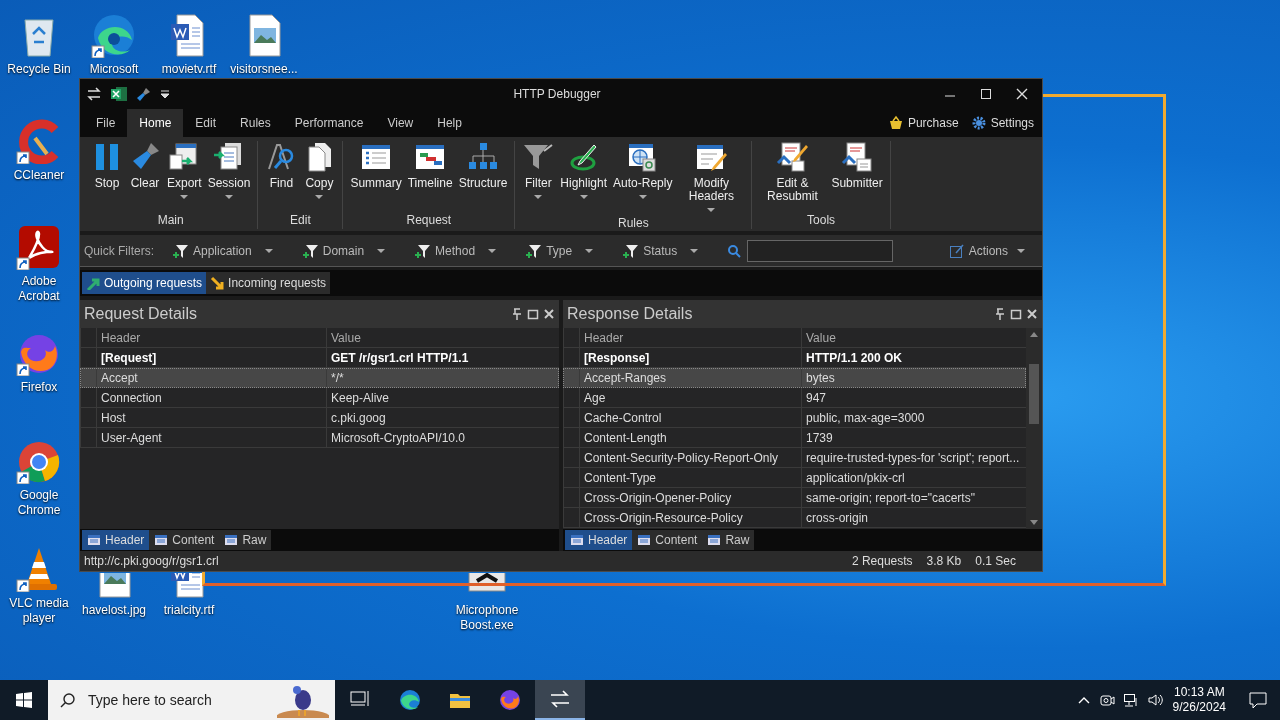 The image size is (1280, 720). Describe the element at coordinates (792, 157) in the screenshot. I see `edit-document-icon` at that location.